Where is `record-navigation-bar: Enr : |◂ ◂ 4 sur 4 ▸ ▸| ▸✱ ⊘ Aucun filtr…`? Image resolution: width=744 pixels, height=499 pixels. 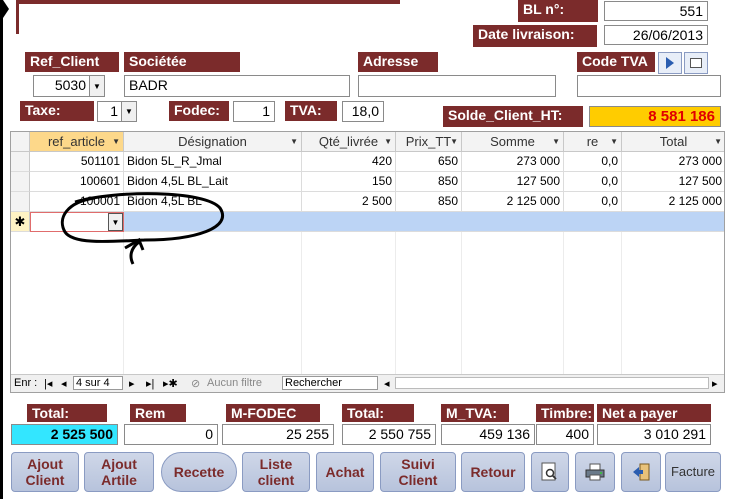
record-navigation-bar: Enr : |◂ ◂ 4 sur 4 ▸ ▸| ▸✱ ⊘ Aucun filtr… is located at coordinates (367, 383).